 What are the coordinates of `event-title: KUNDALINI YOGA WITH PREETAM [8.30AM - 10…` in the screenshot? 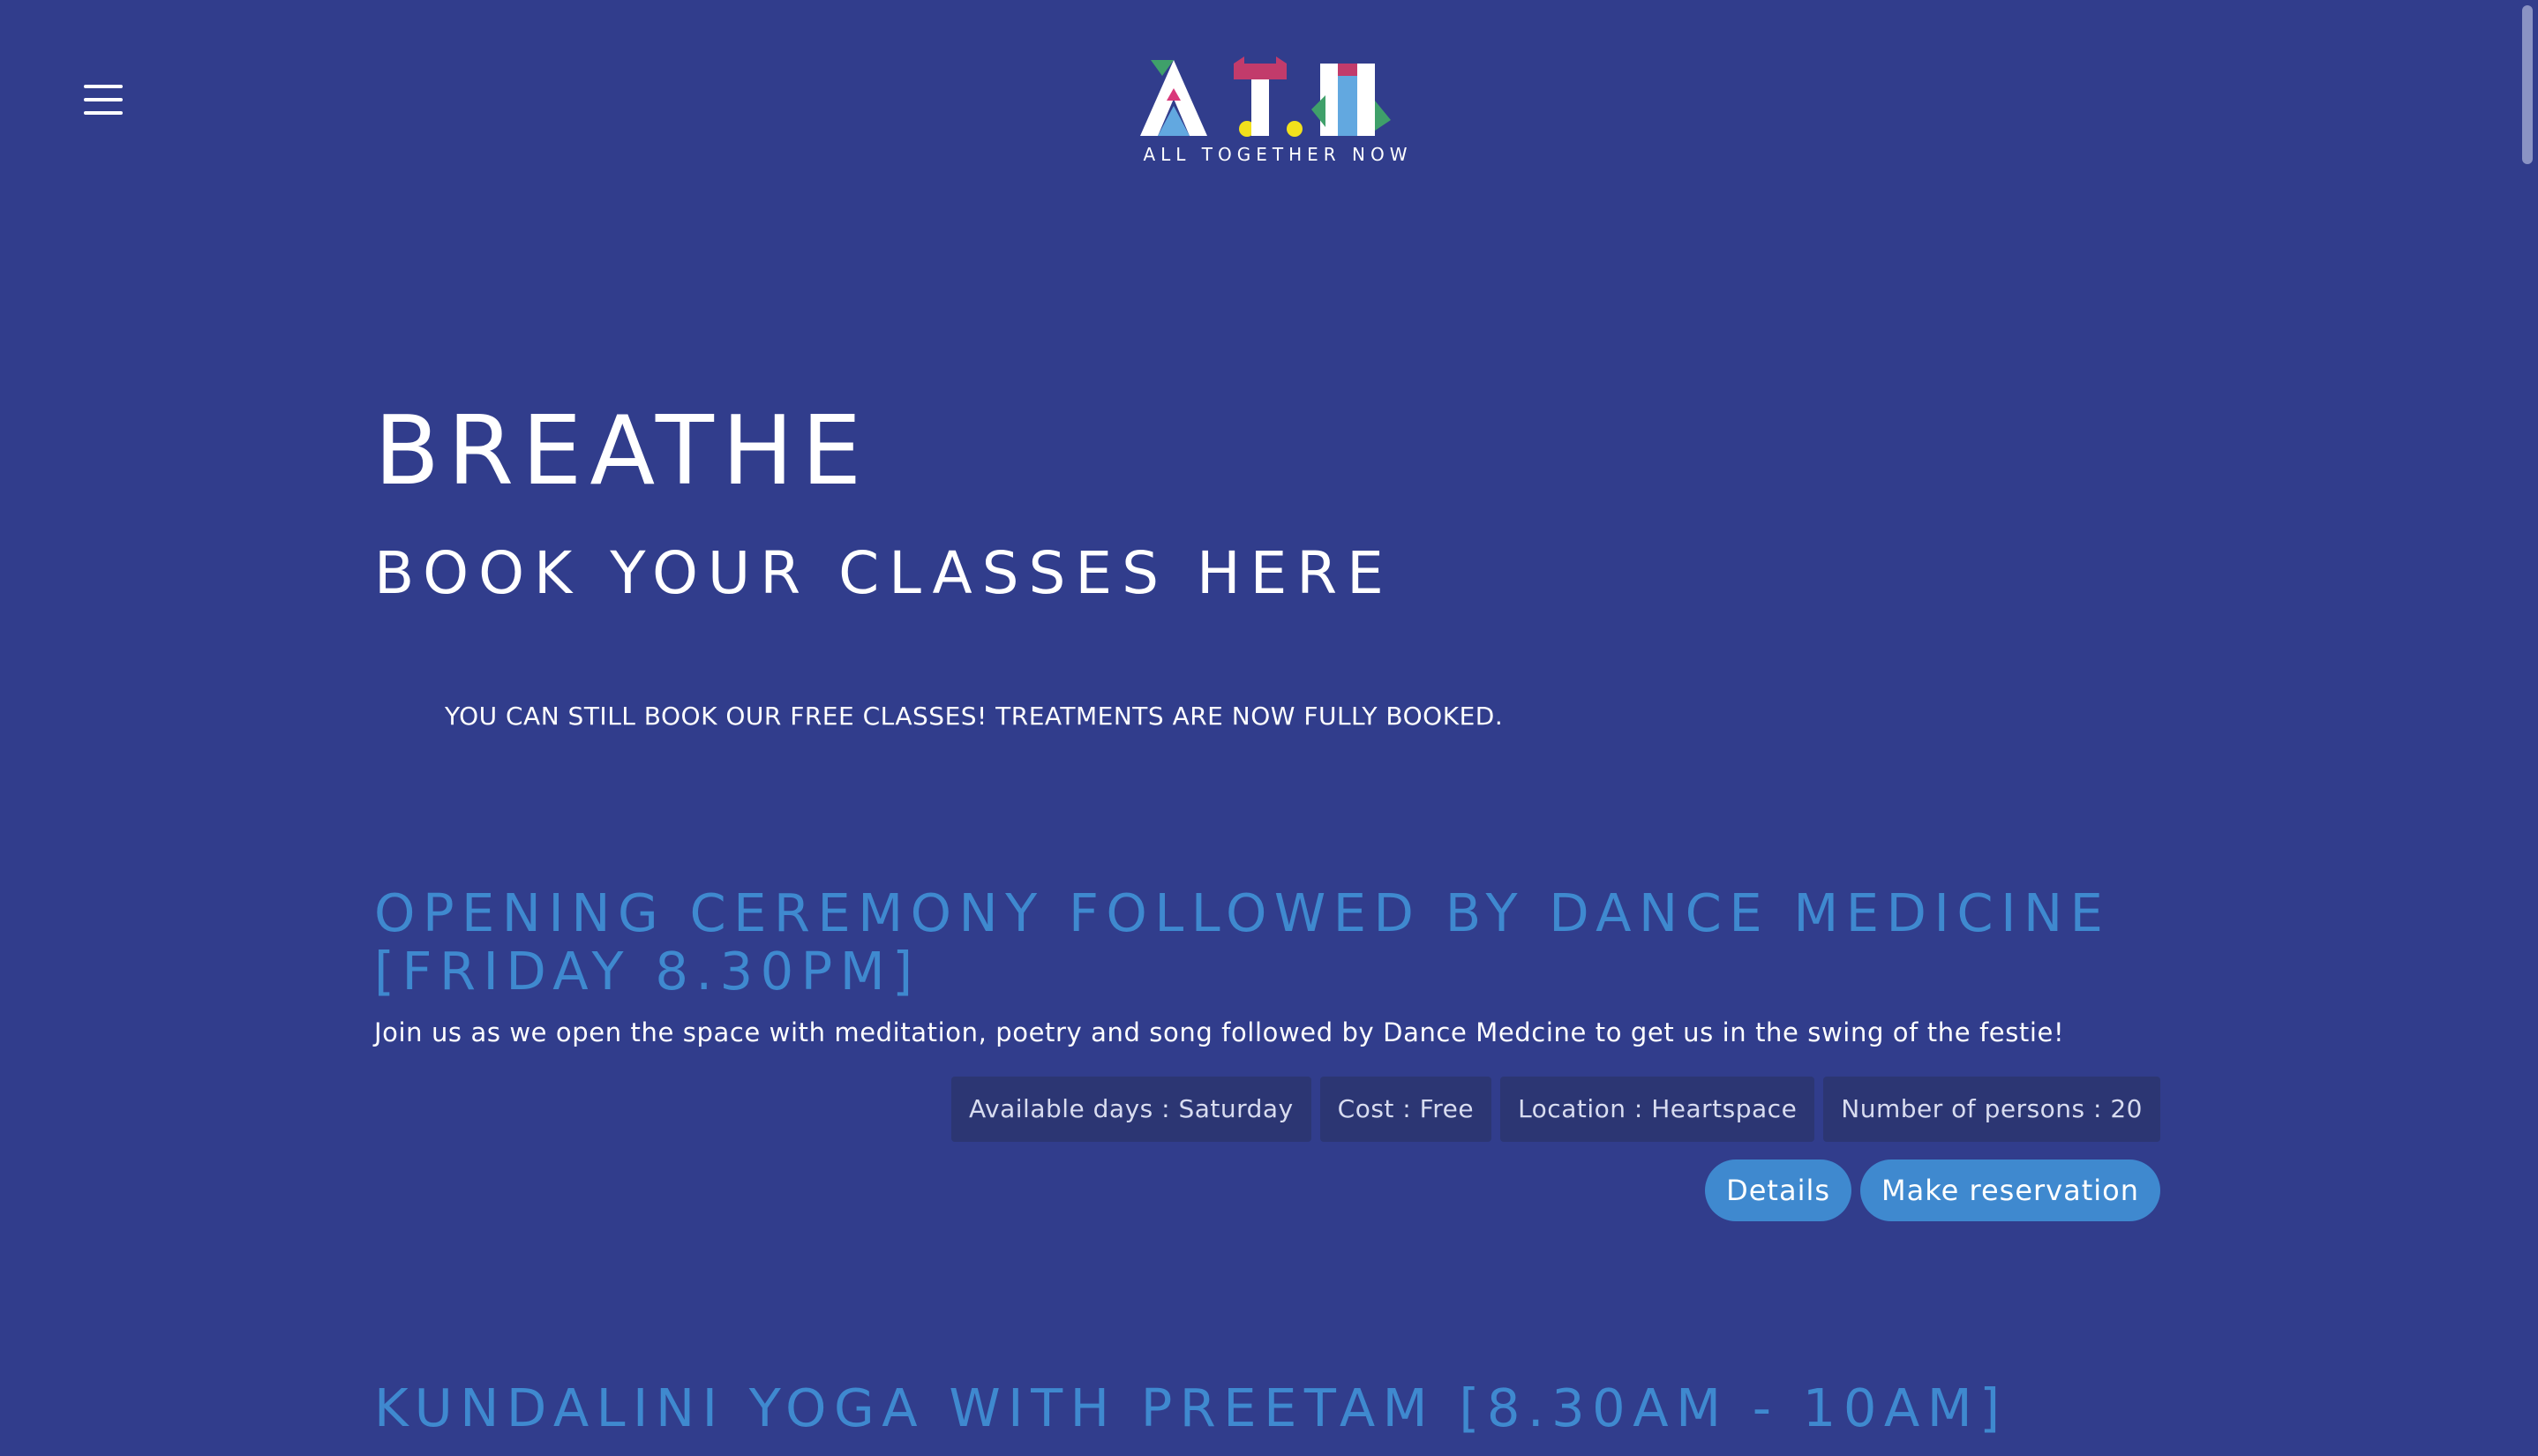 It's located at (1267, 1408).